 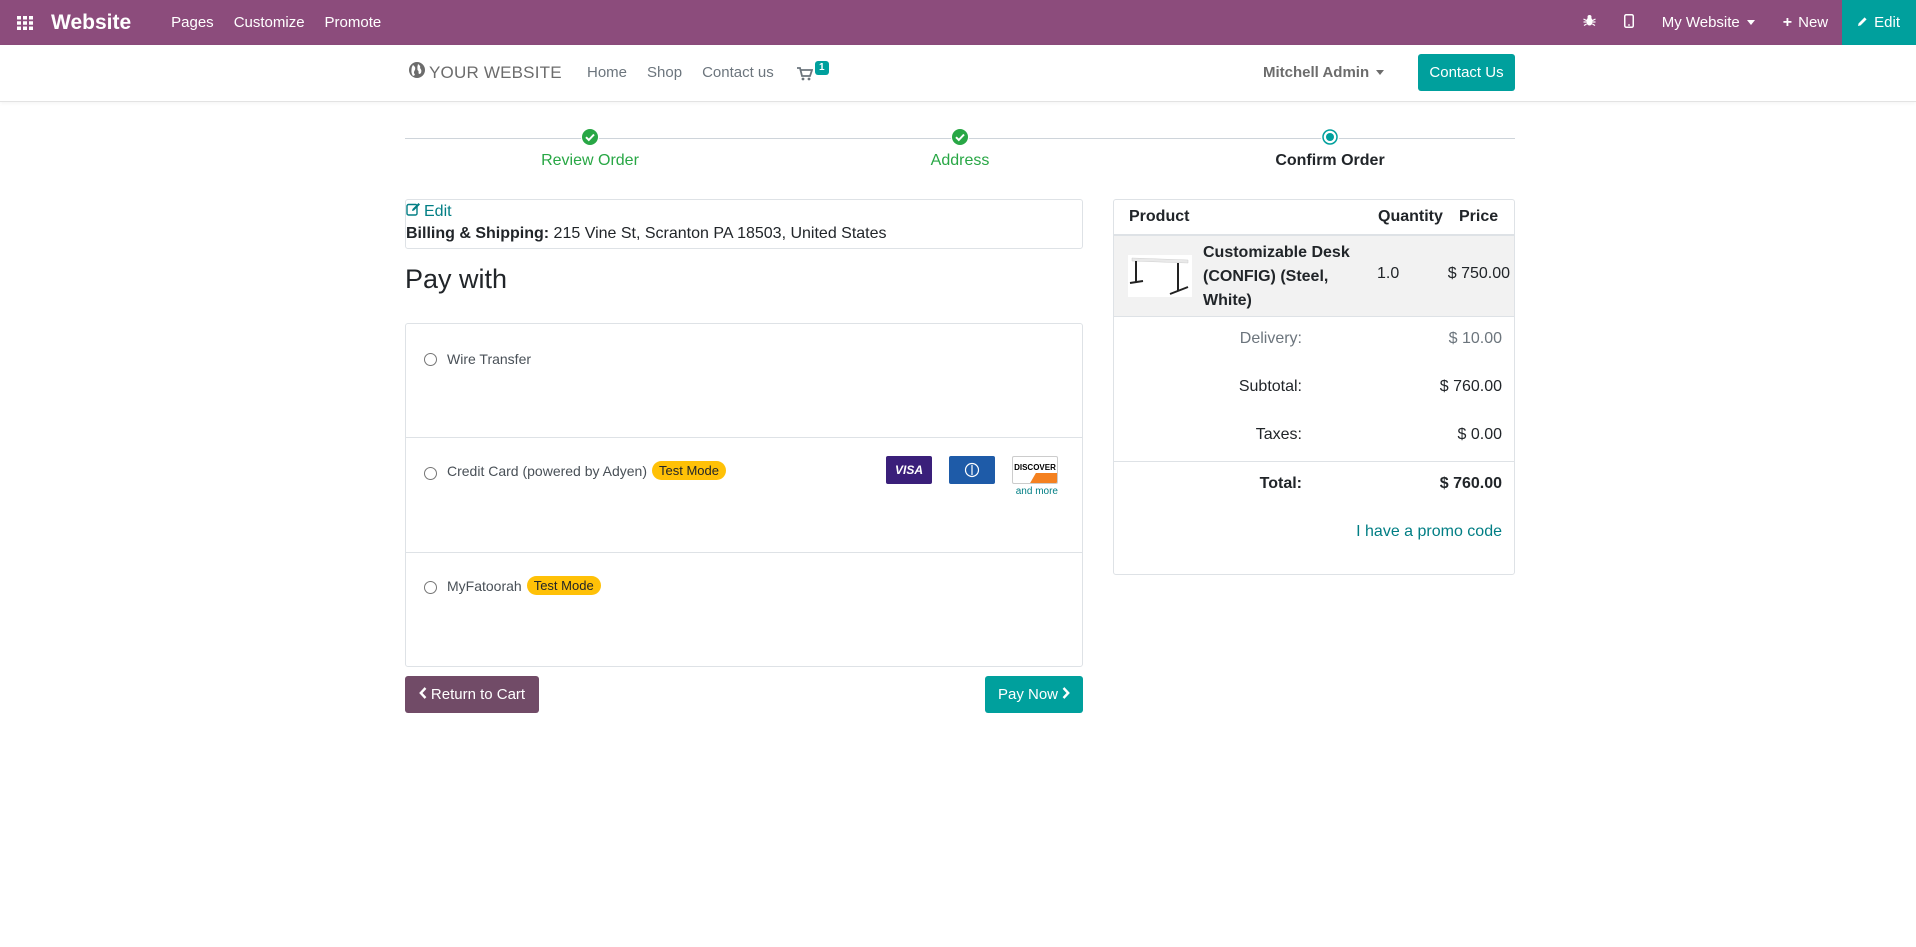 I want to click on column-quantity: Quantity, so click(x=1410, y=216).